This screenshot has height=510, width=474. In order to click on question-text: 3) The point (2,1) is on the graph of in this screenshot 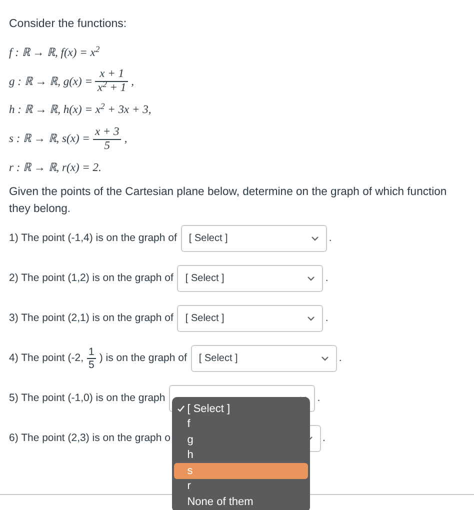, I will do `click(91, 318)`.